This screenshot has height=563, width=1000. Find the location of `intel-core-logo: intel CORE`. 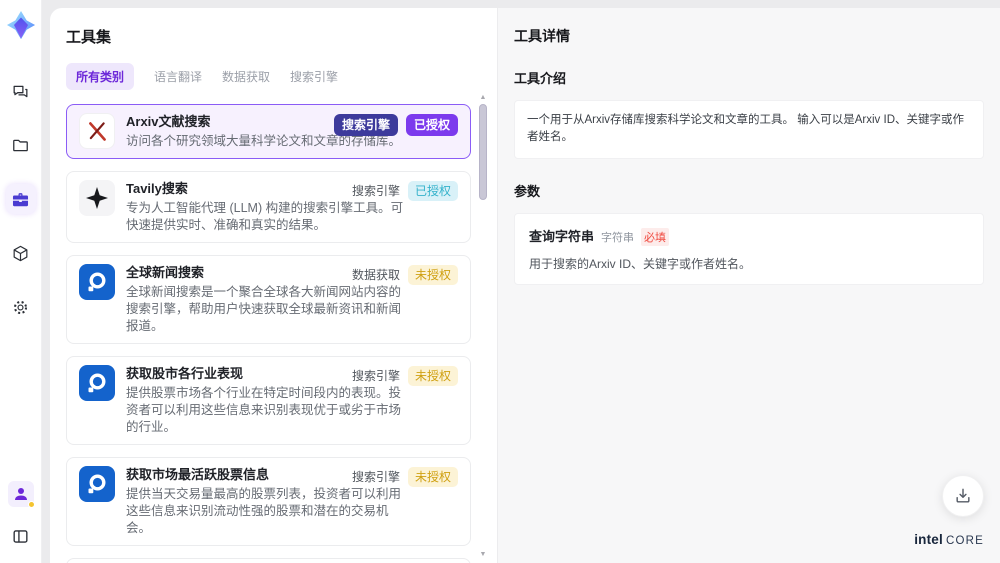

intel-core-logo: intel CORE is located at coordinates (949, 539).